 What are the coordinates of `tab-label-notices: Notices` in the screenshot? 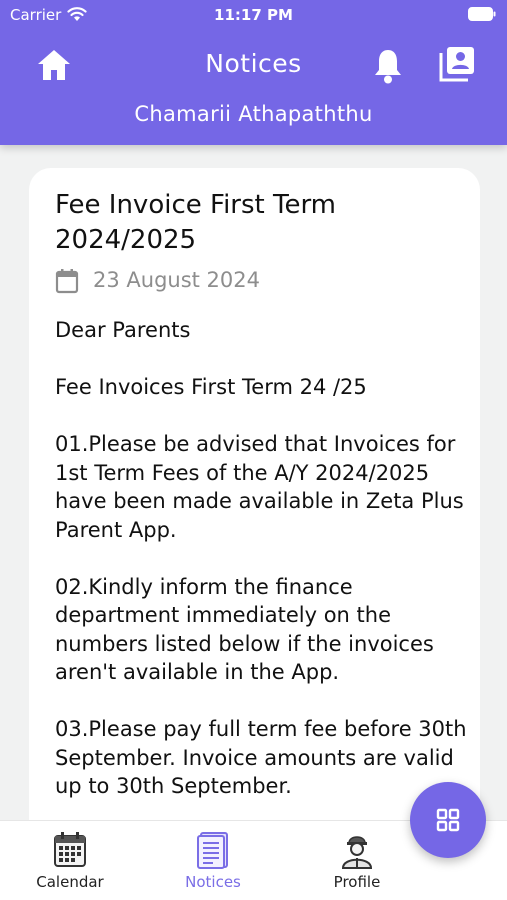 It's located at (213, 882).